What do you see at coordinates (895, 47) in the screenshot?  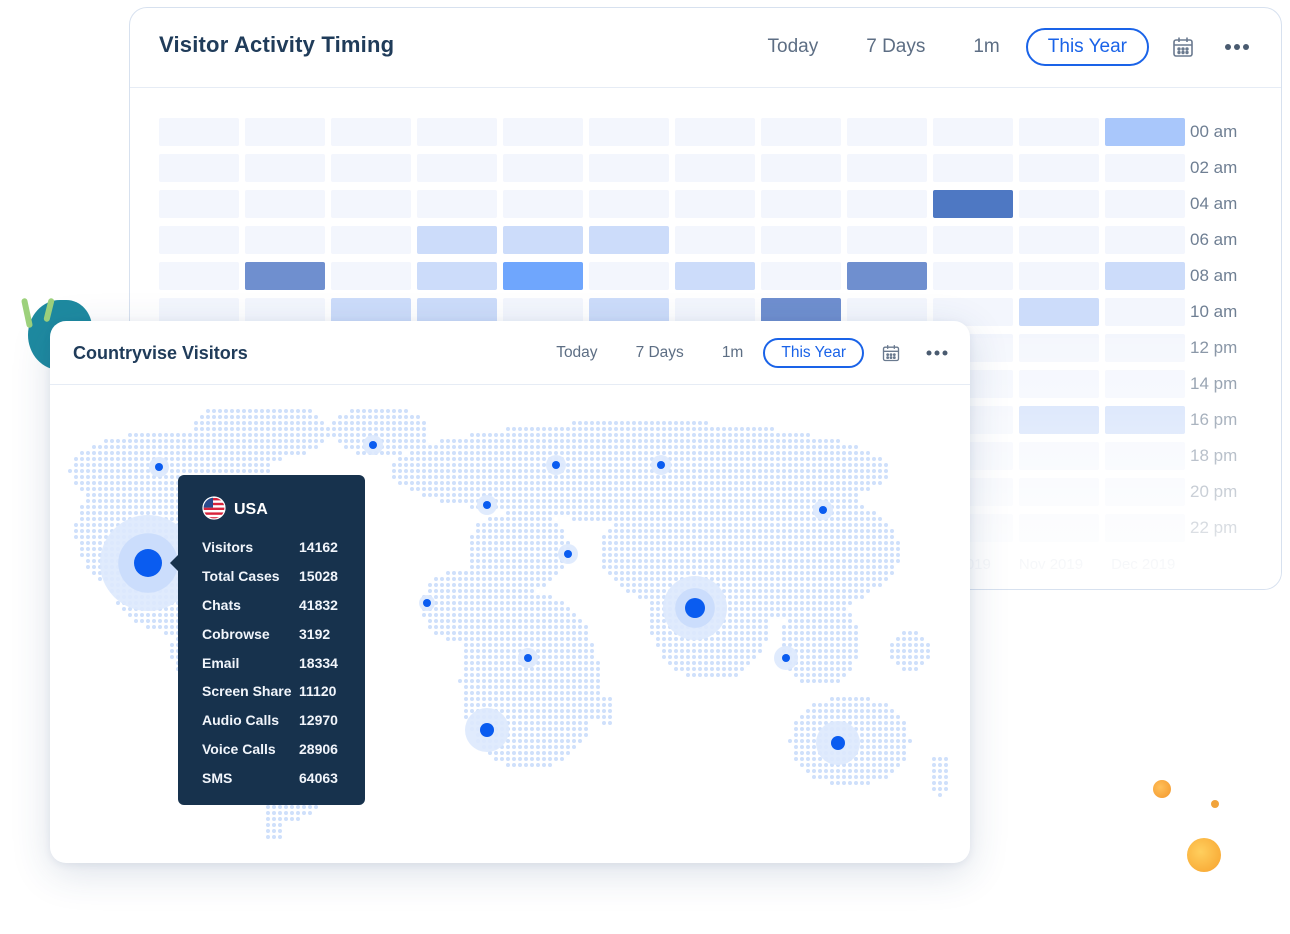 I see `activity-filter-7-days: 7 Days` at bounding box center [895, 47].